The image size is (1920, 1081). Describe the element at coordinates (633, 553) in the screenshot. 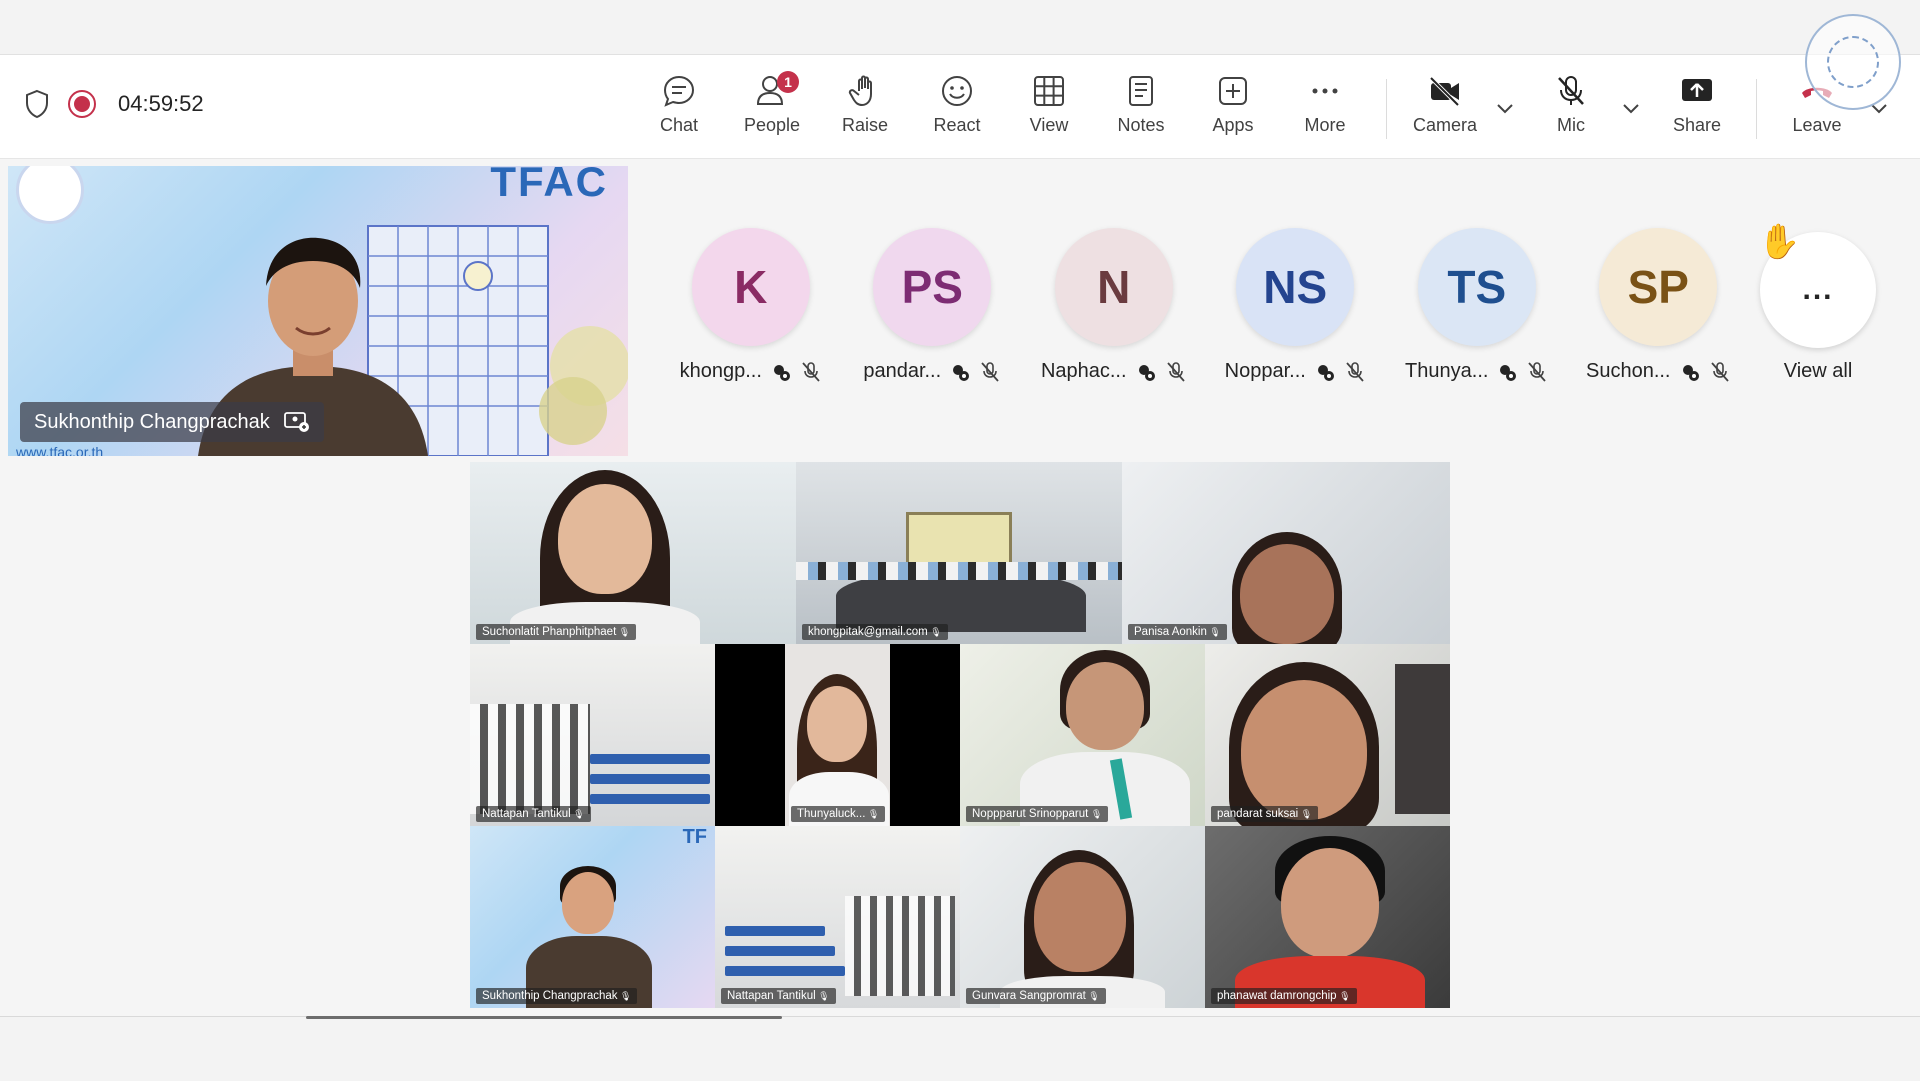

I see `video-tile: Suchonlatit Phanphitphaet` at that location.